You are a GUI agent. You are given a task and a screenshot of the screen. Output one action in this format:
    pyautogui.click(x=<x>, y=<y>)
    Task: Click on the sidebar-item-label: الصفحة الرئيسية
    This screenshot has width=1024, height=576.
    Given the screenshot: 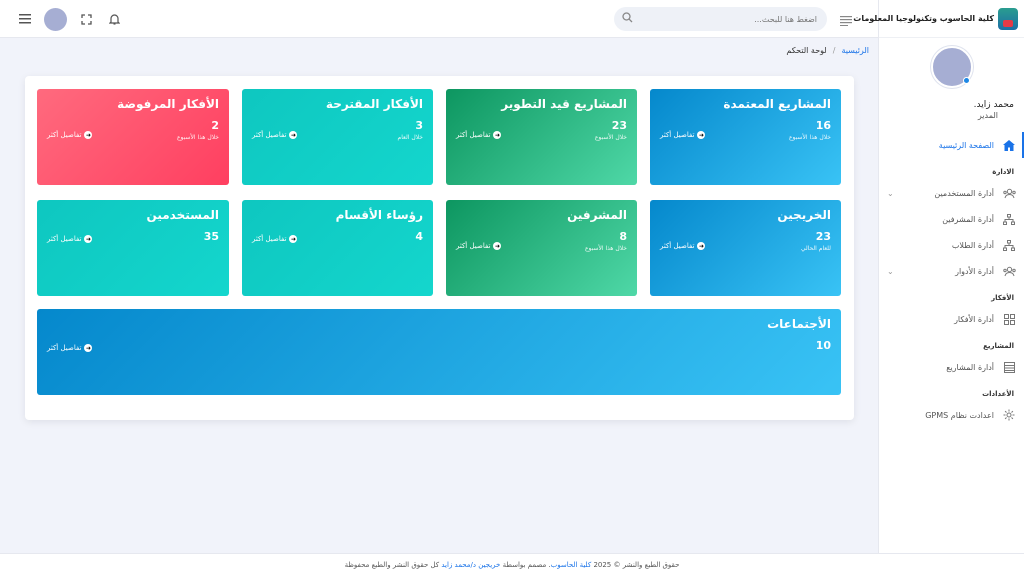 What is the action you would take?
    pyautogui.click(x=966, y=145)
    